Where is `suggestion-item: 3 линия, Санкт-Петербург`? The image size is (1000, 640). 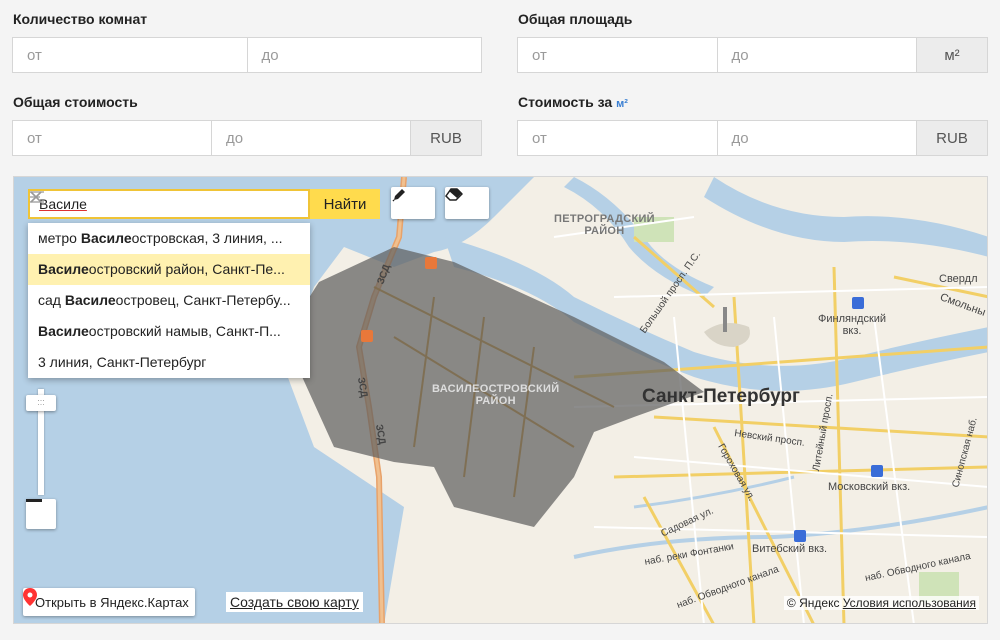
suggestion-item: 3 линия, Санкт-Петербург is located at coordinates (169, 362).